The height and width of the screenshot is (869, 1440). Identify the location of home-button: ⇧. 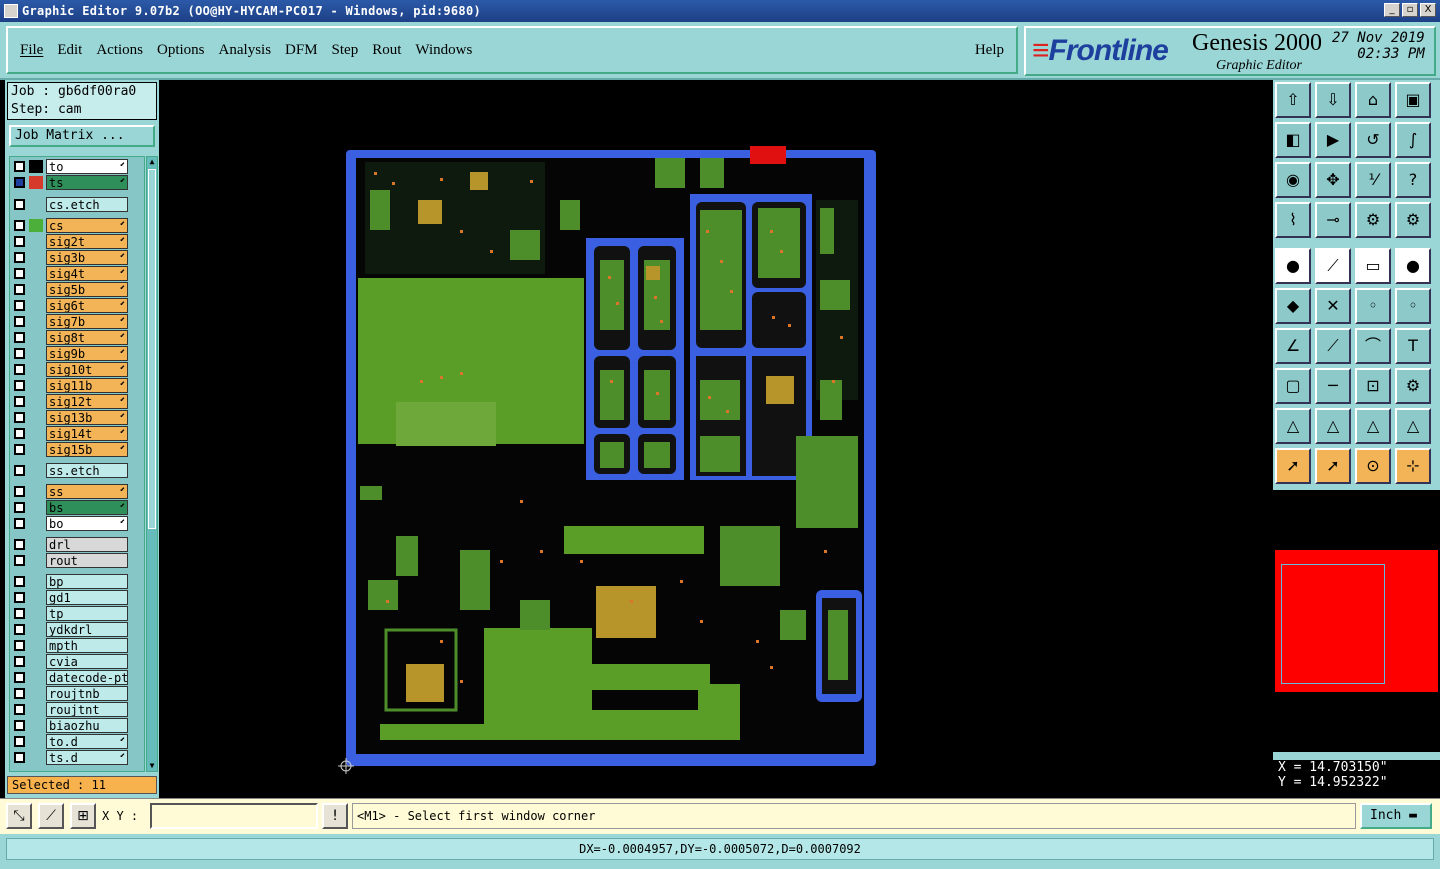
(1293, 100).